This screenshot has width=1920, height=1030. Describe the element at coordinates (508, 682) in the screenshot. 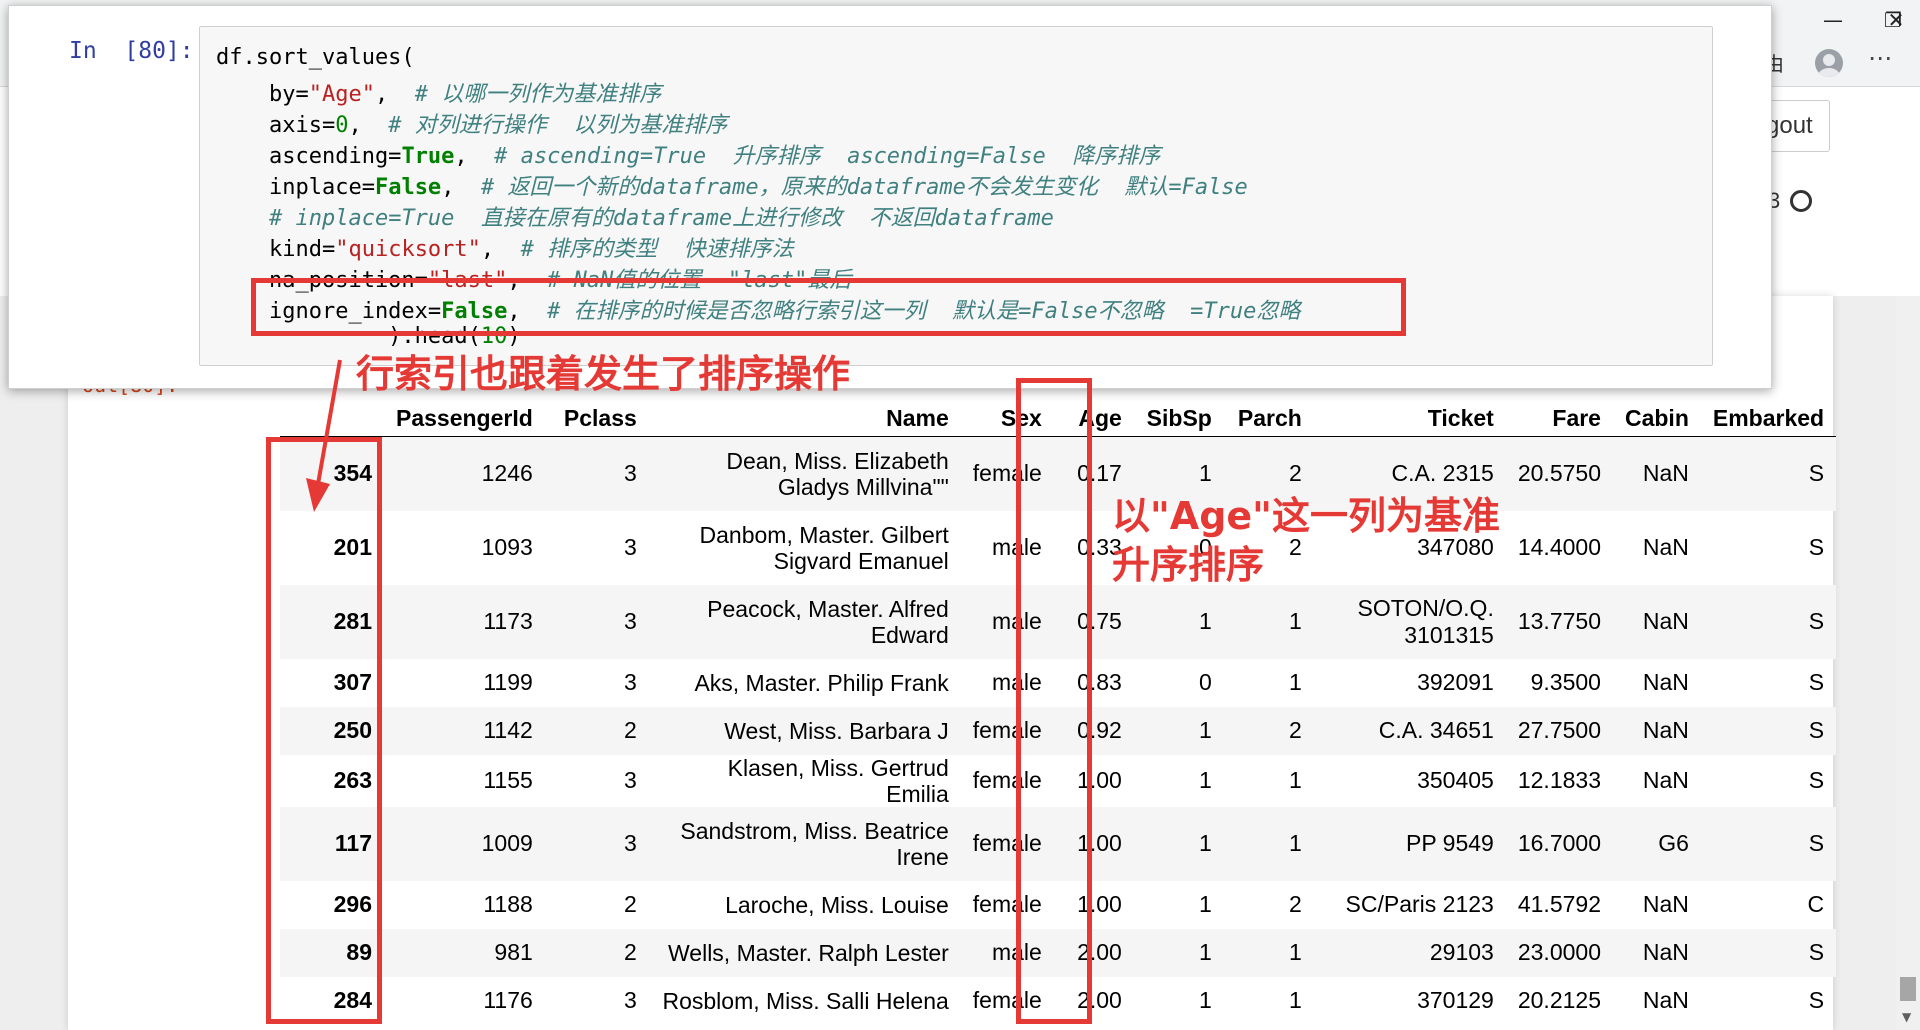

I see `cell-passengerid: 1199` at that location.